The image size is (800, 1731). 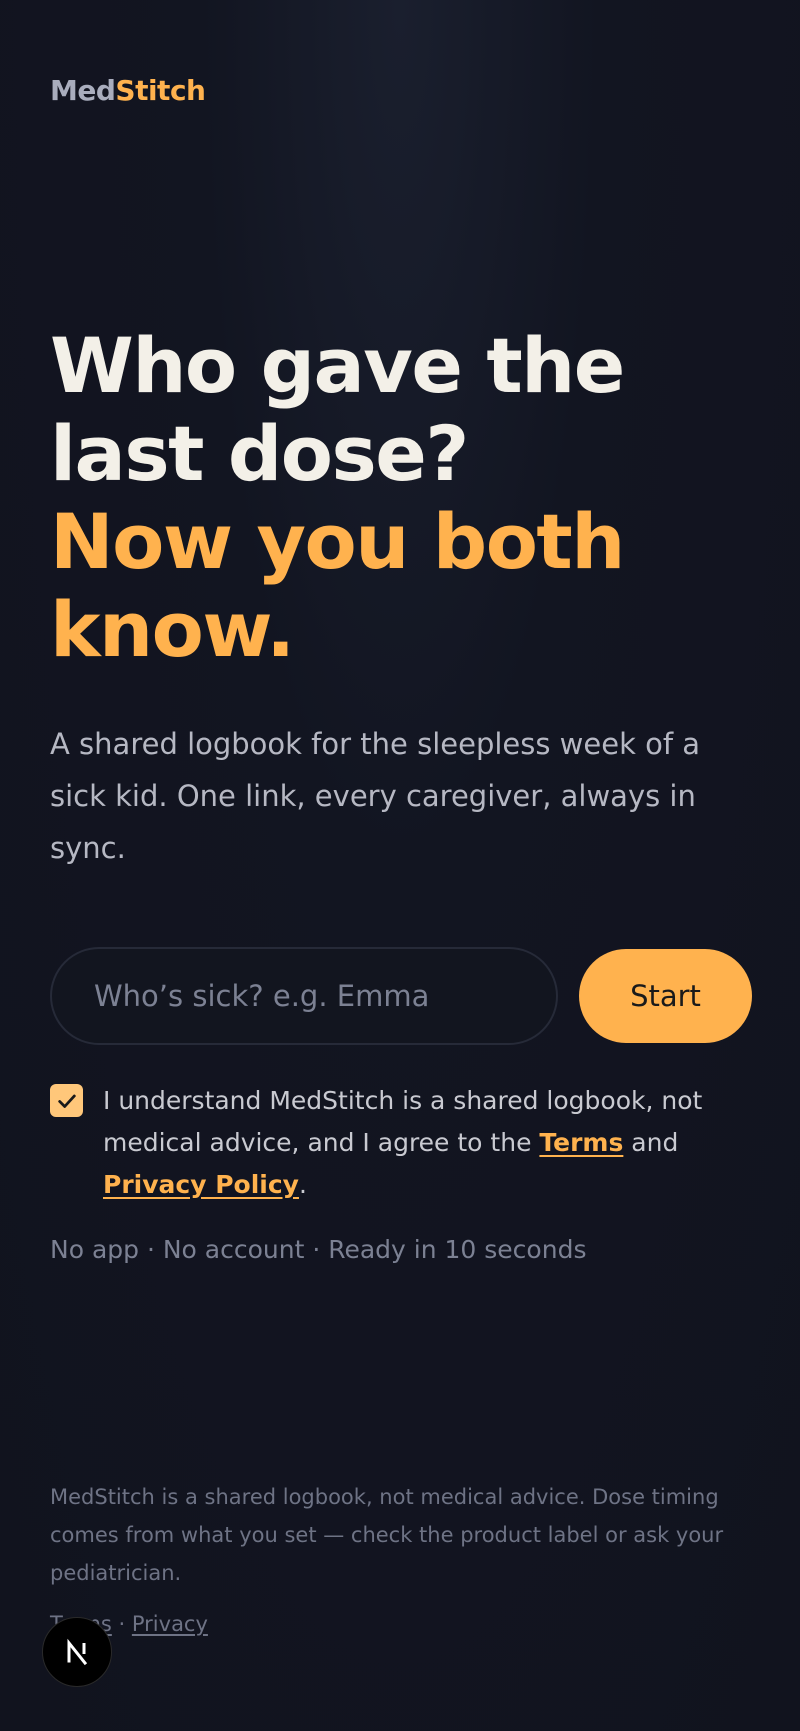 I want to click on checkmark-icon, so click(x=66, y=1101).